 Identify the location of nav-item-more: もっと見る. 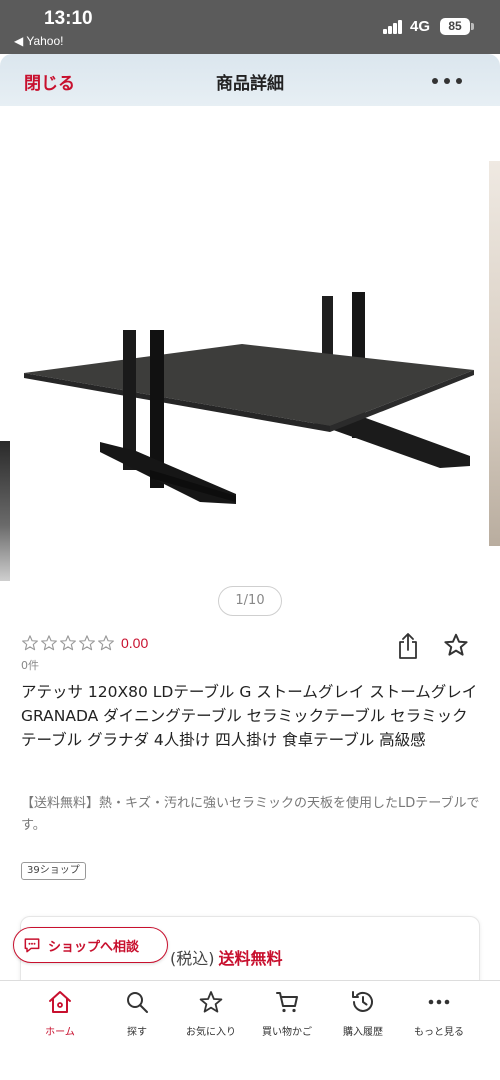
(439, 1016).